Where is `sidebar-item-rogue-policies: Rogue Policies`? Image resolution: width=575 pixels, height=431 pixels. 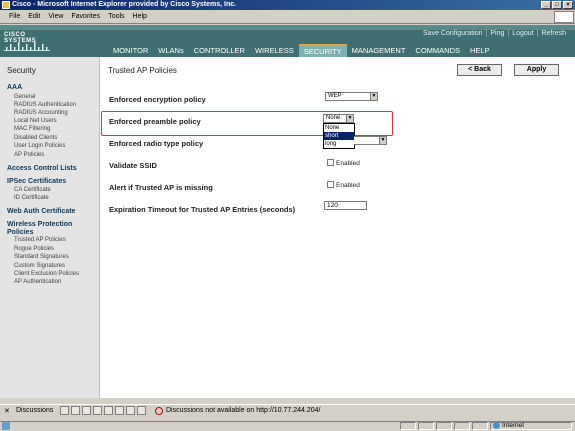 sidebar-item-rogue-policies: Rogue Policies is located at coordinates (34, 249).